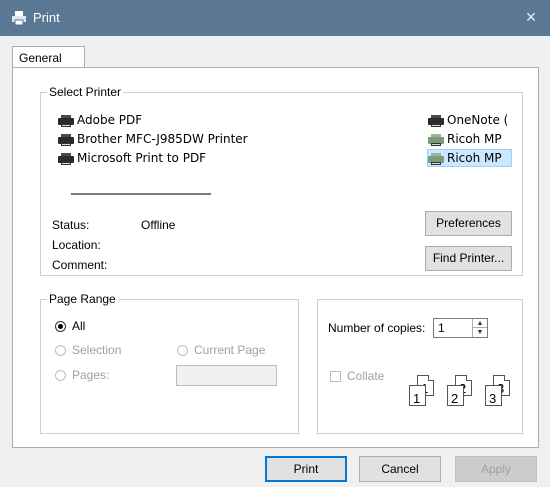 Image resolution: width=550 pixels, height=487 pixels. What do you see at coordinates (417, 395) in the screenshot?
I see `collate-page-icon: 1` at bounding box center [417, 395].